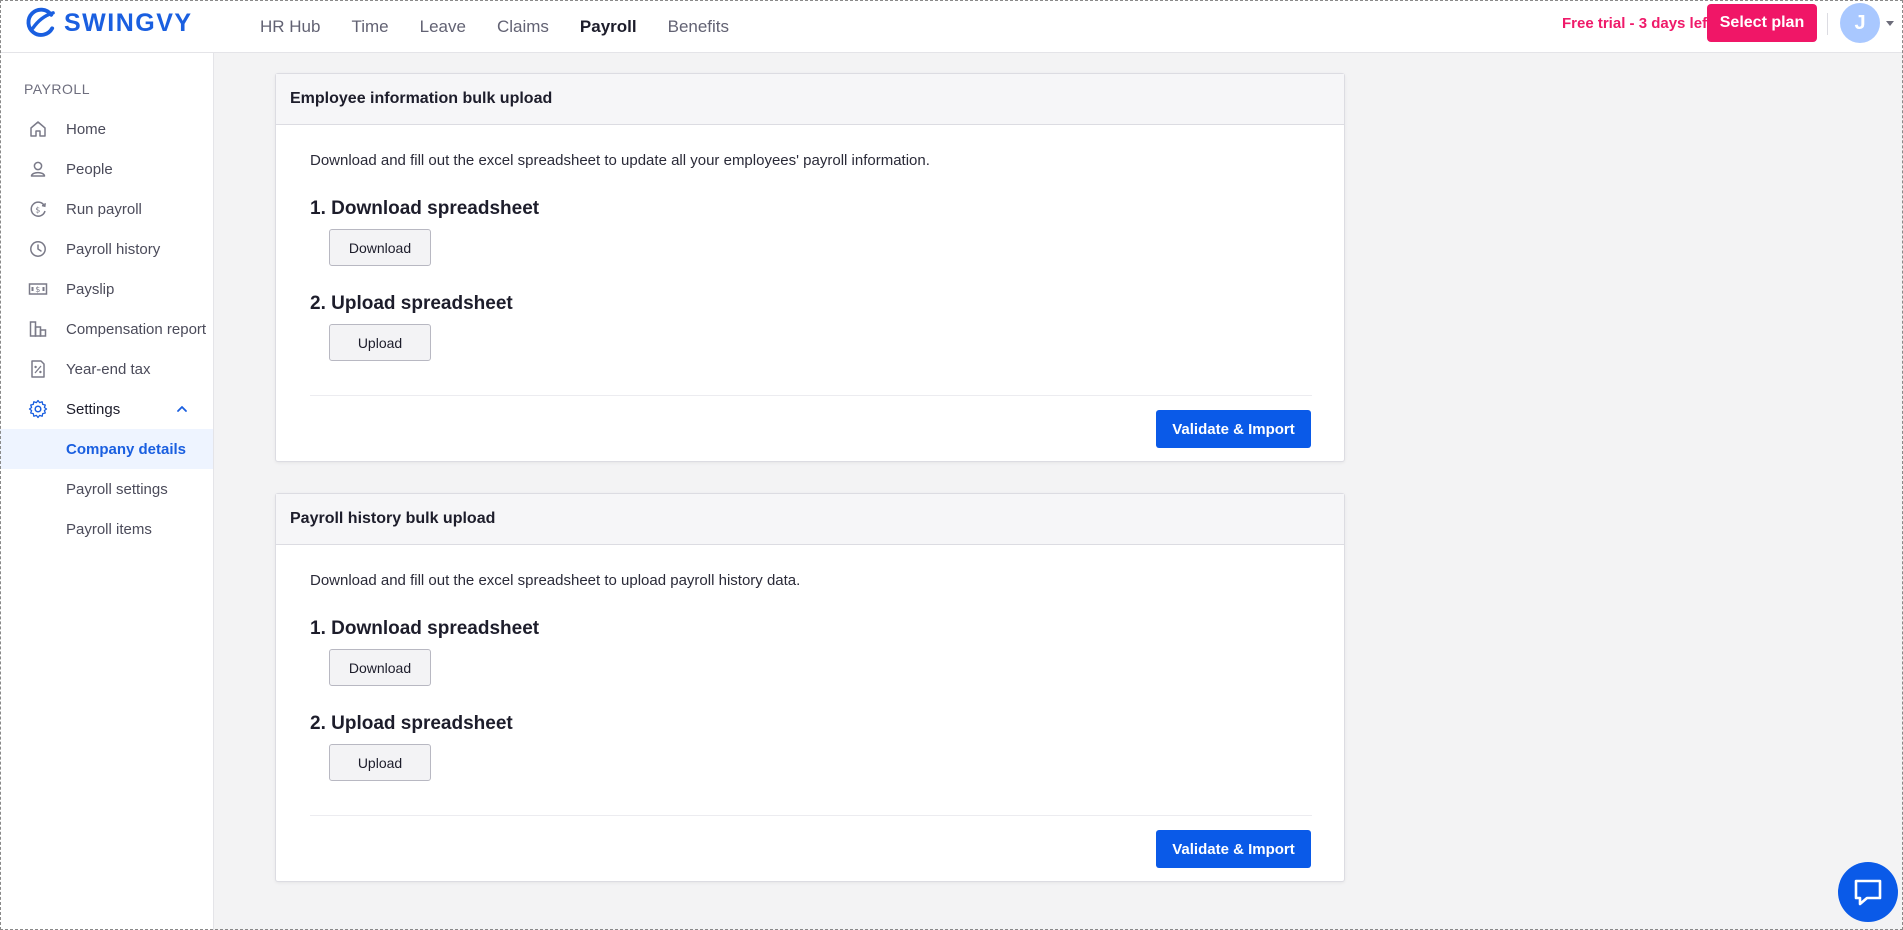  What do you see at coordinates (608, 27) in the screenshot?
I see `nav-payroll: Payroll` at bounding box center [608, 27].